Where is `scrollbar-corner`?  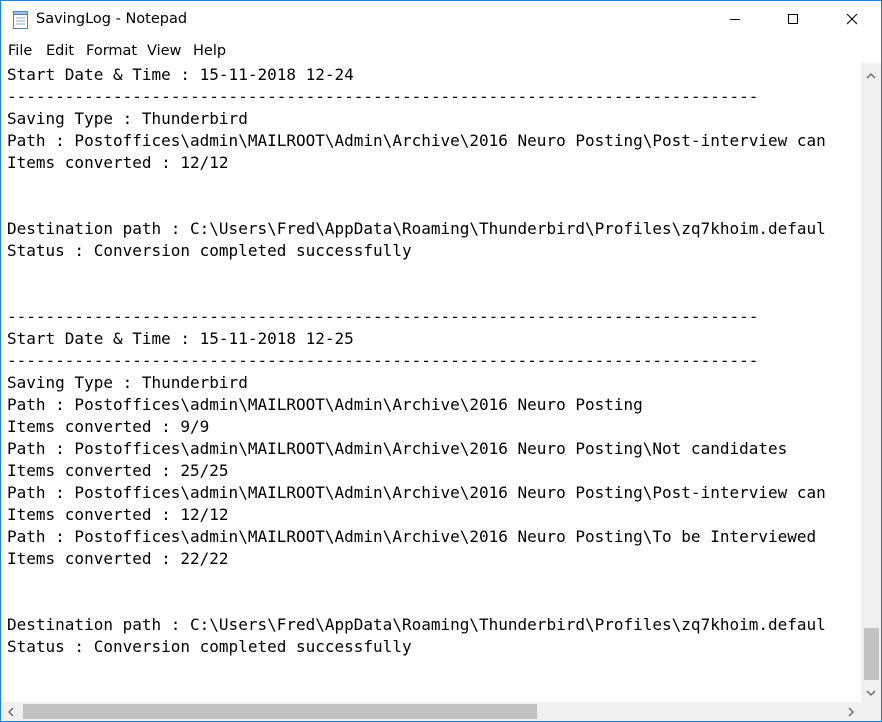
scrollbar-corner is located at coordinates (871, 711).